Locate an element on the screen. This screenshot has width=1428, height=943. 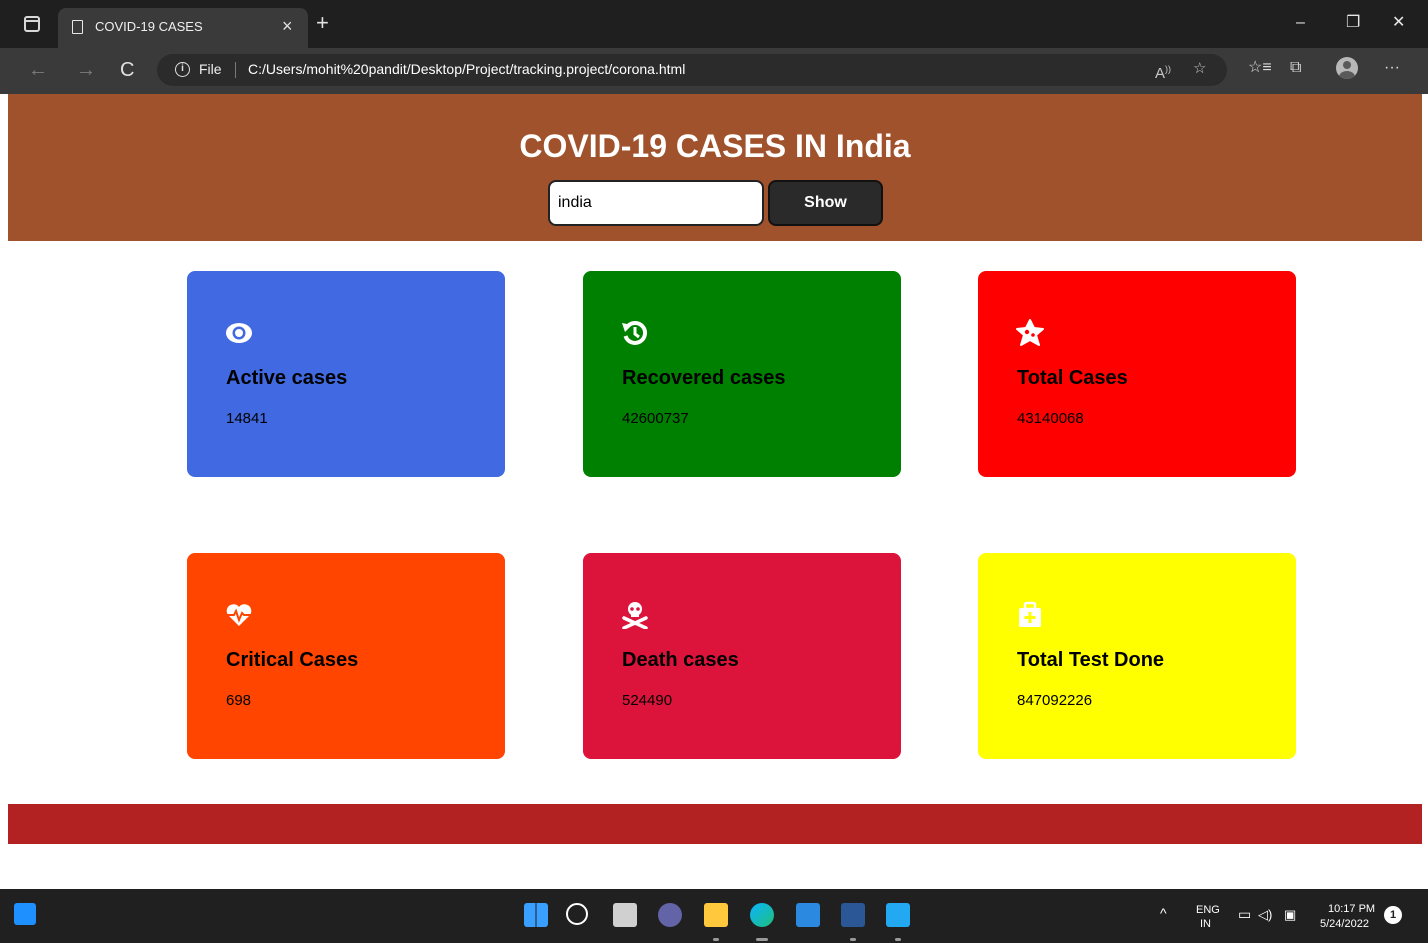
card-value: 42600737 is located at coordinates (655, 418).